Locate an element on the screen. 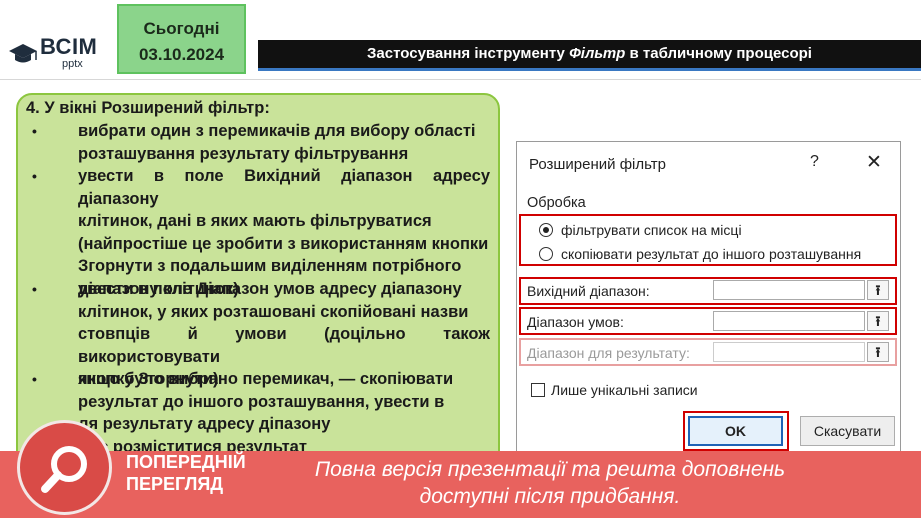 The width and height of the screenshot is (921, 518). preview-message-line2: доступні після придбання. is located at coordinates (550, 496).